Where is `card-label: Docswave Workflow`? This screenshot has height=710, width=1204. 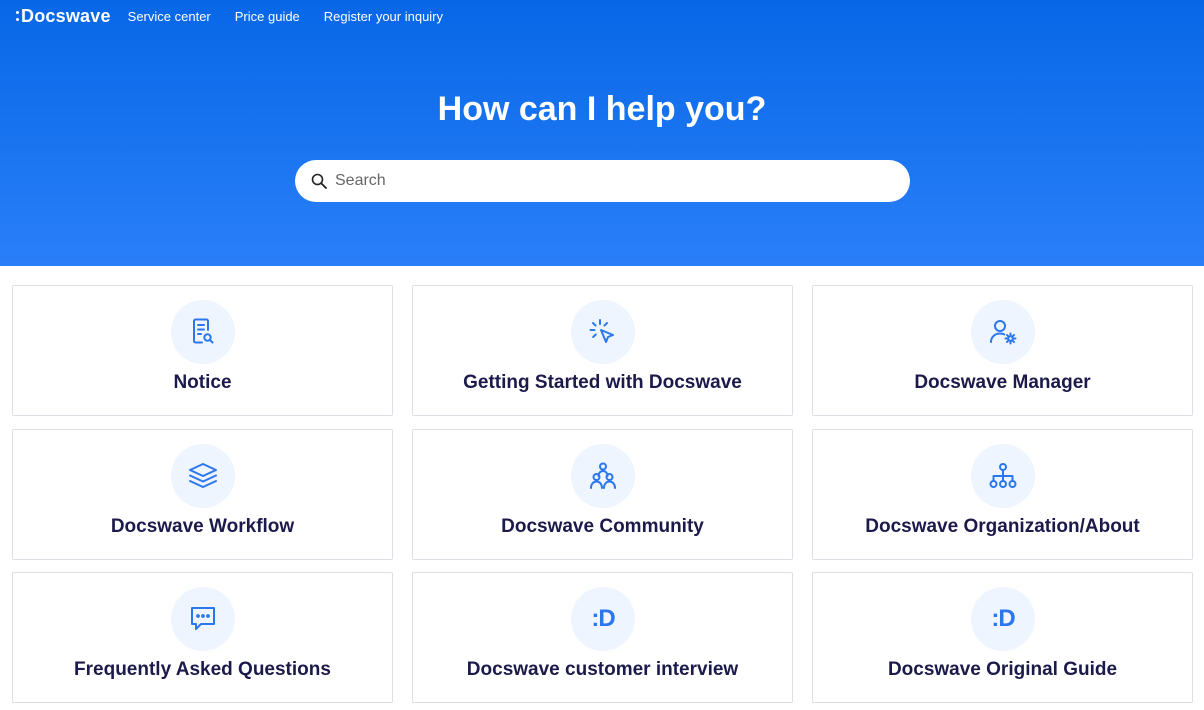 card-label: Docswave Workflow is located at coordinates (202, 526).